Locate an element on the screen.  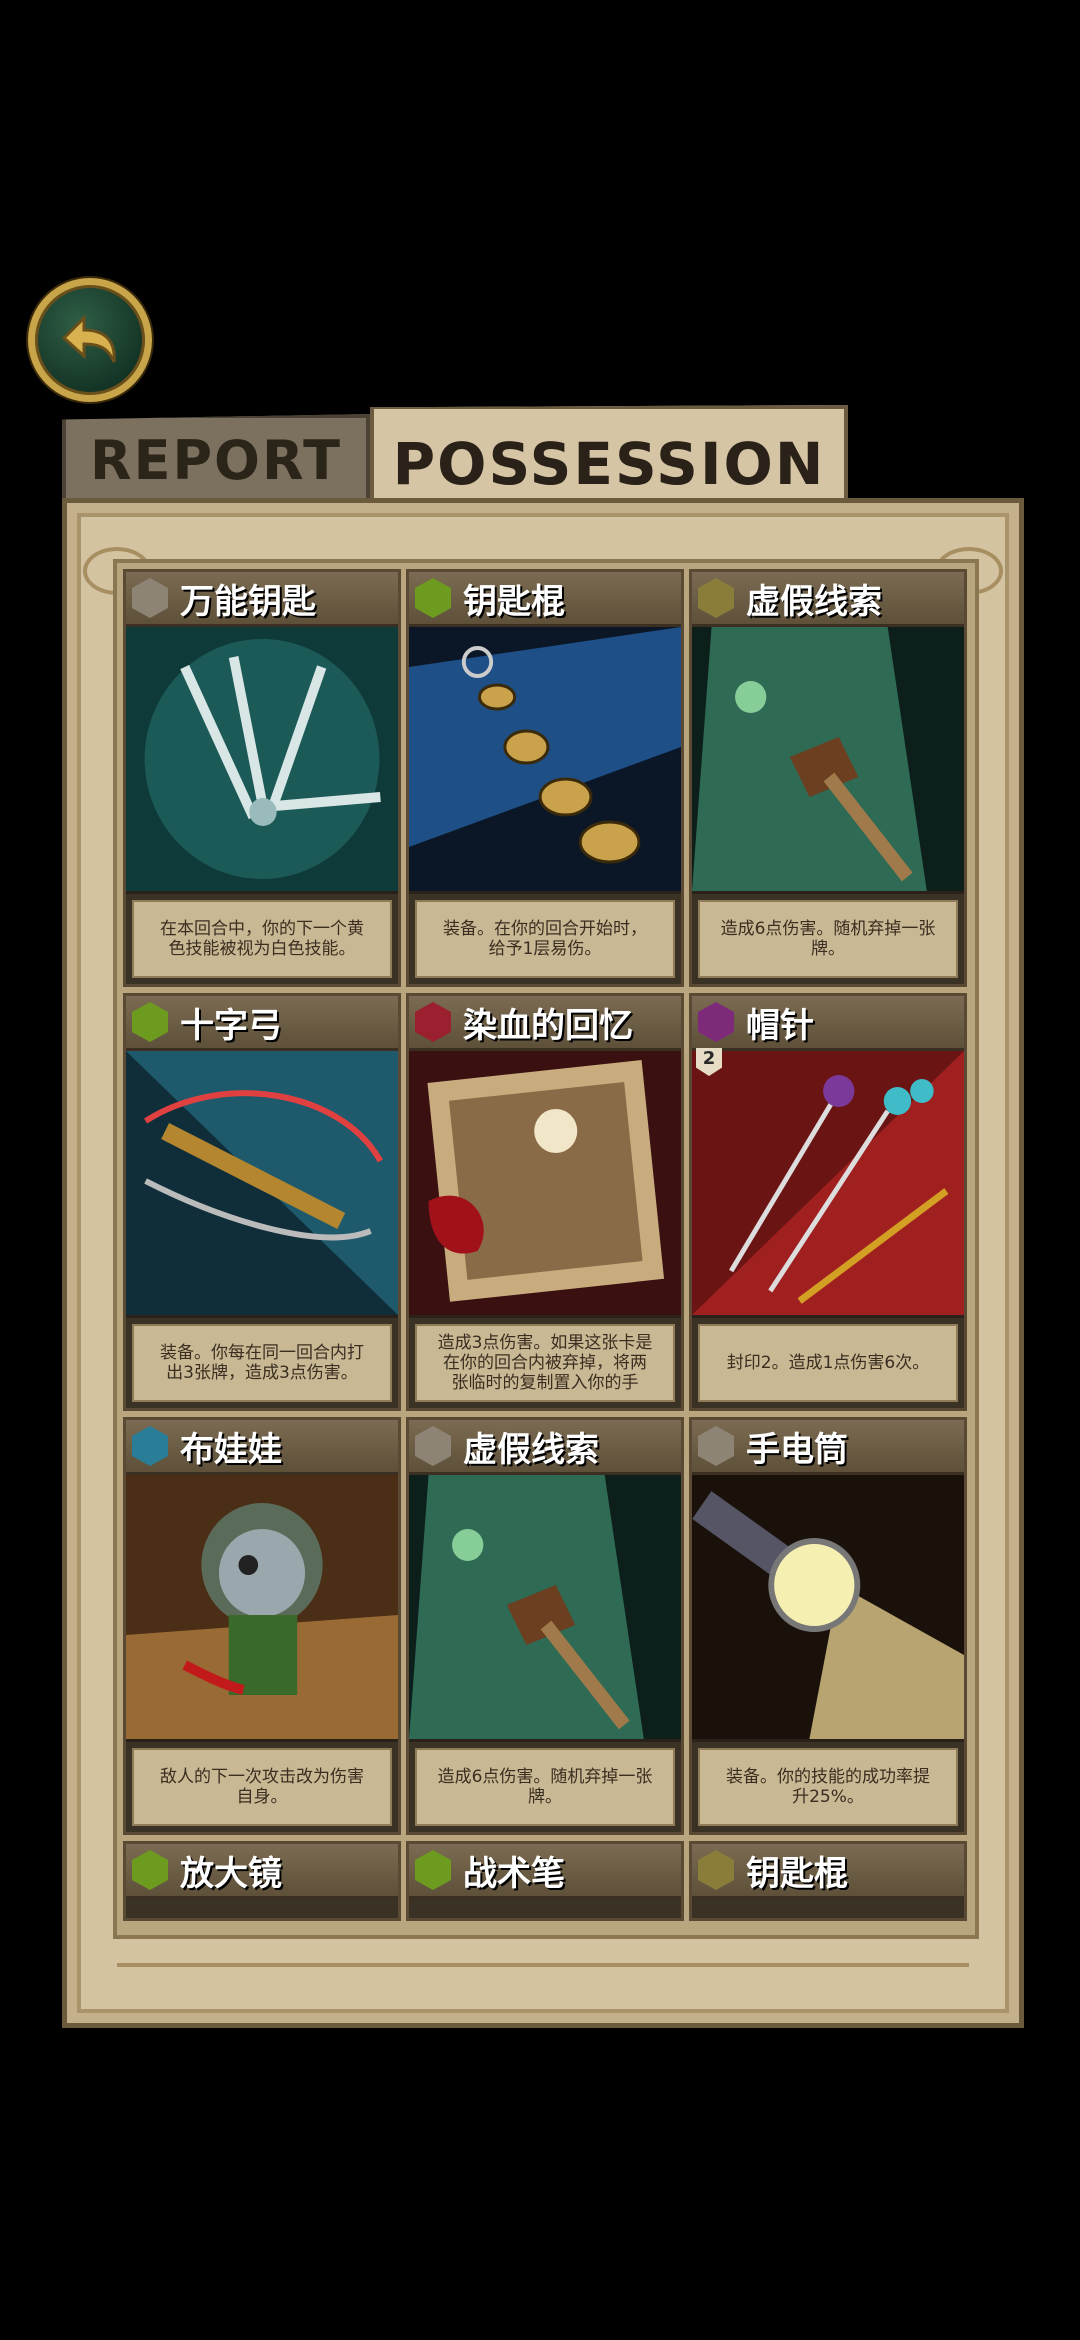
card-item: 战术笔 is located at coordinates (545, 1881).